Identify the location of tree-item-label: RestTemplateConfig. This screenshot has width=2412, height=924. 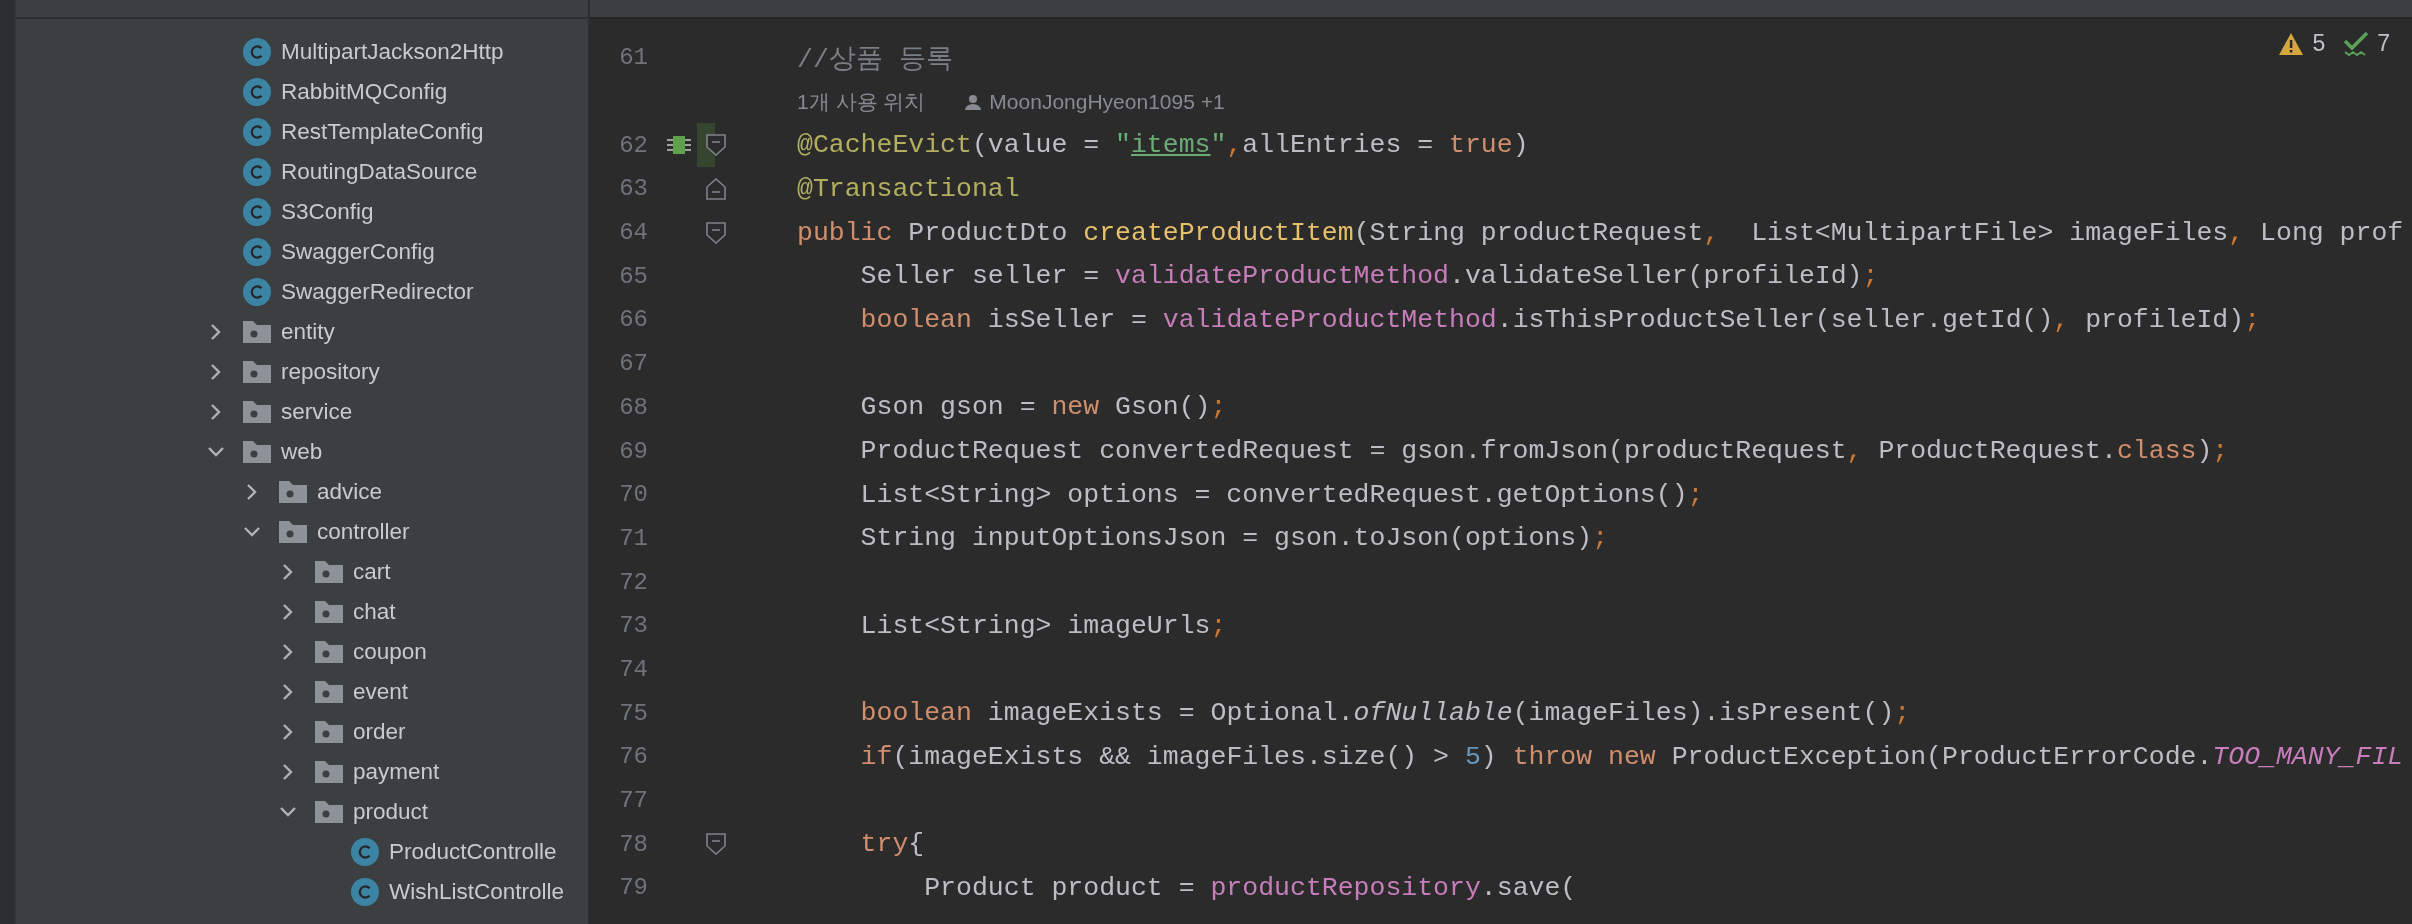
(382, 132).